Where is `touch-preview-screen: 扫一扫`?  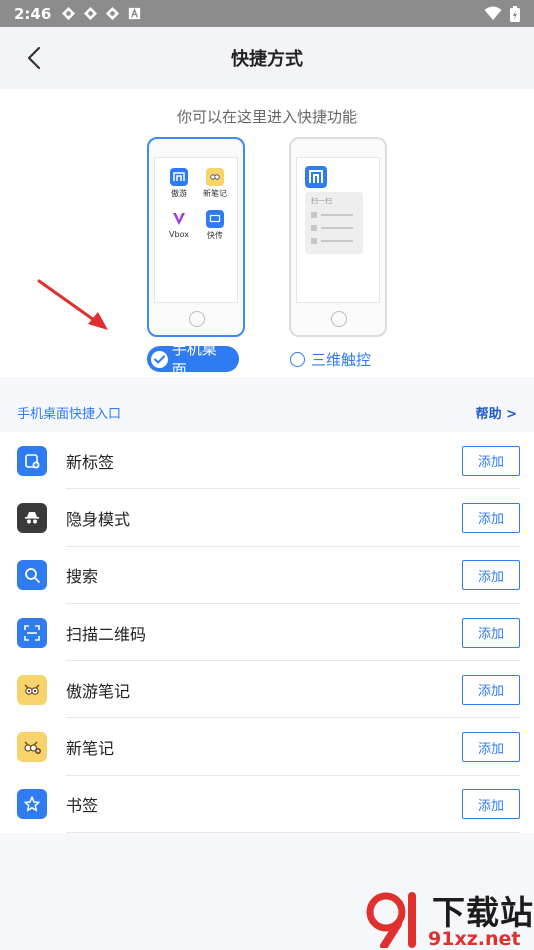
touch-preview-screen: 扫一扫 is located at coordinates (338, 230).